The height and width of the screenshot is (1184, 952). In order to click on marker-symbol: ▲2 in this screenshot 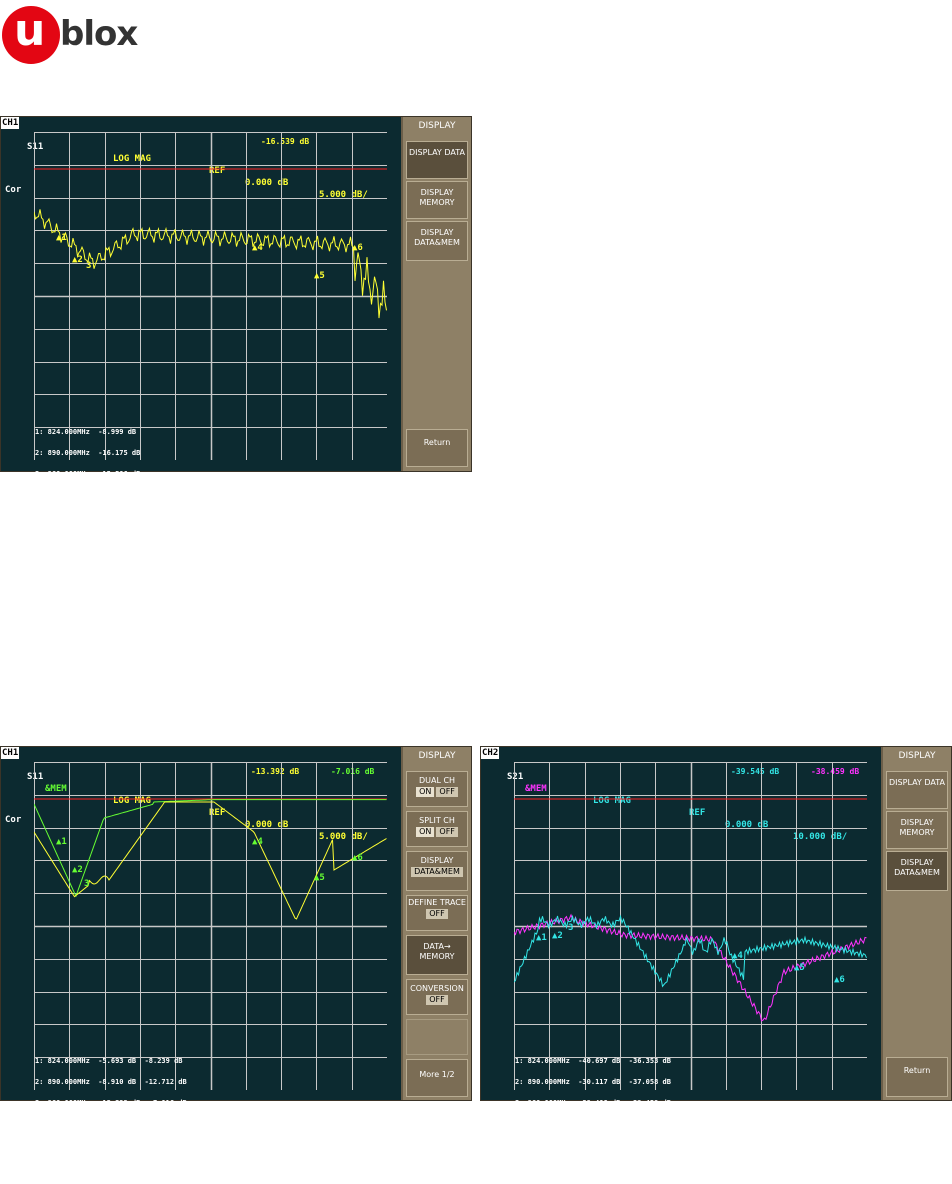, I will do `click(557, 936)`.